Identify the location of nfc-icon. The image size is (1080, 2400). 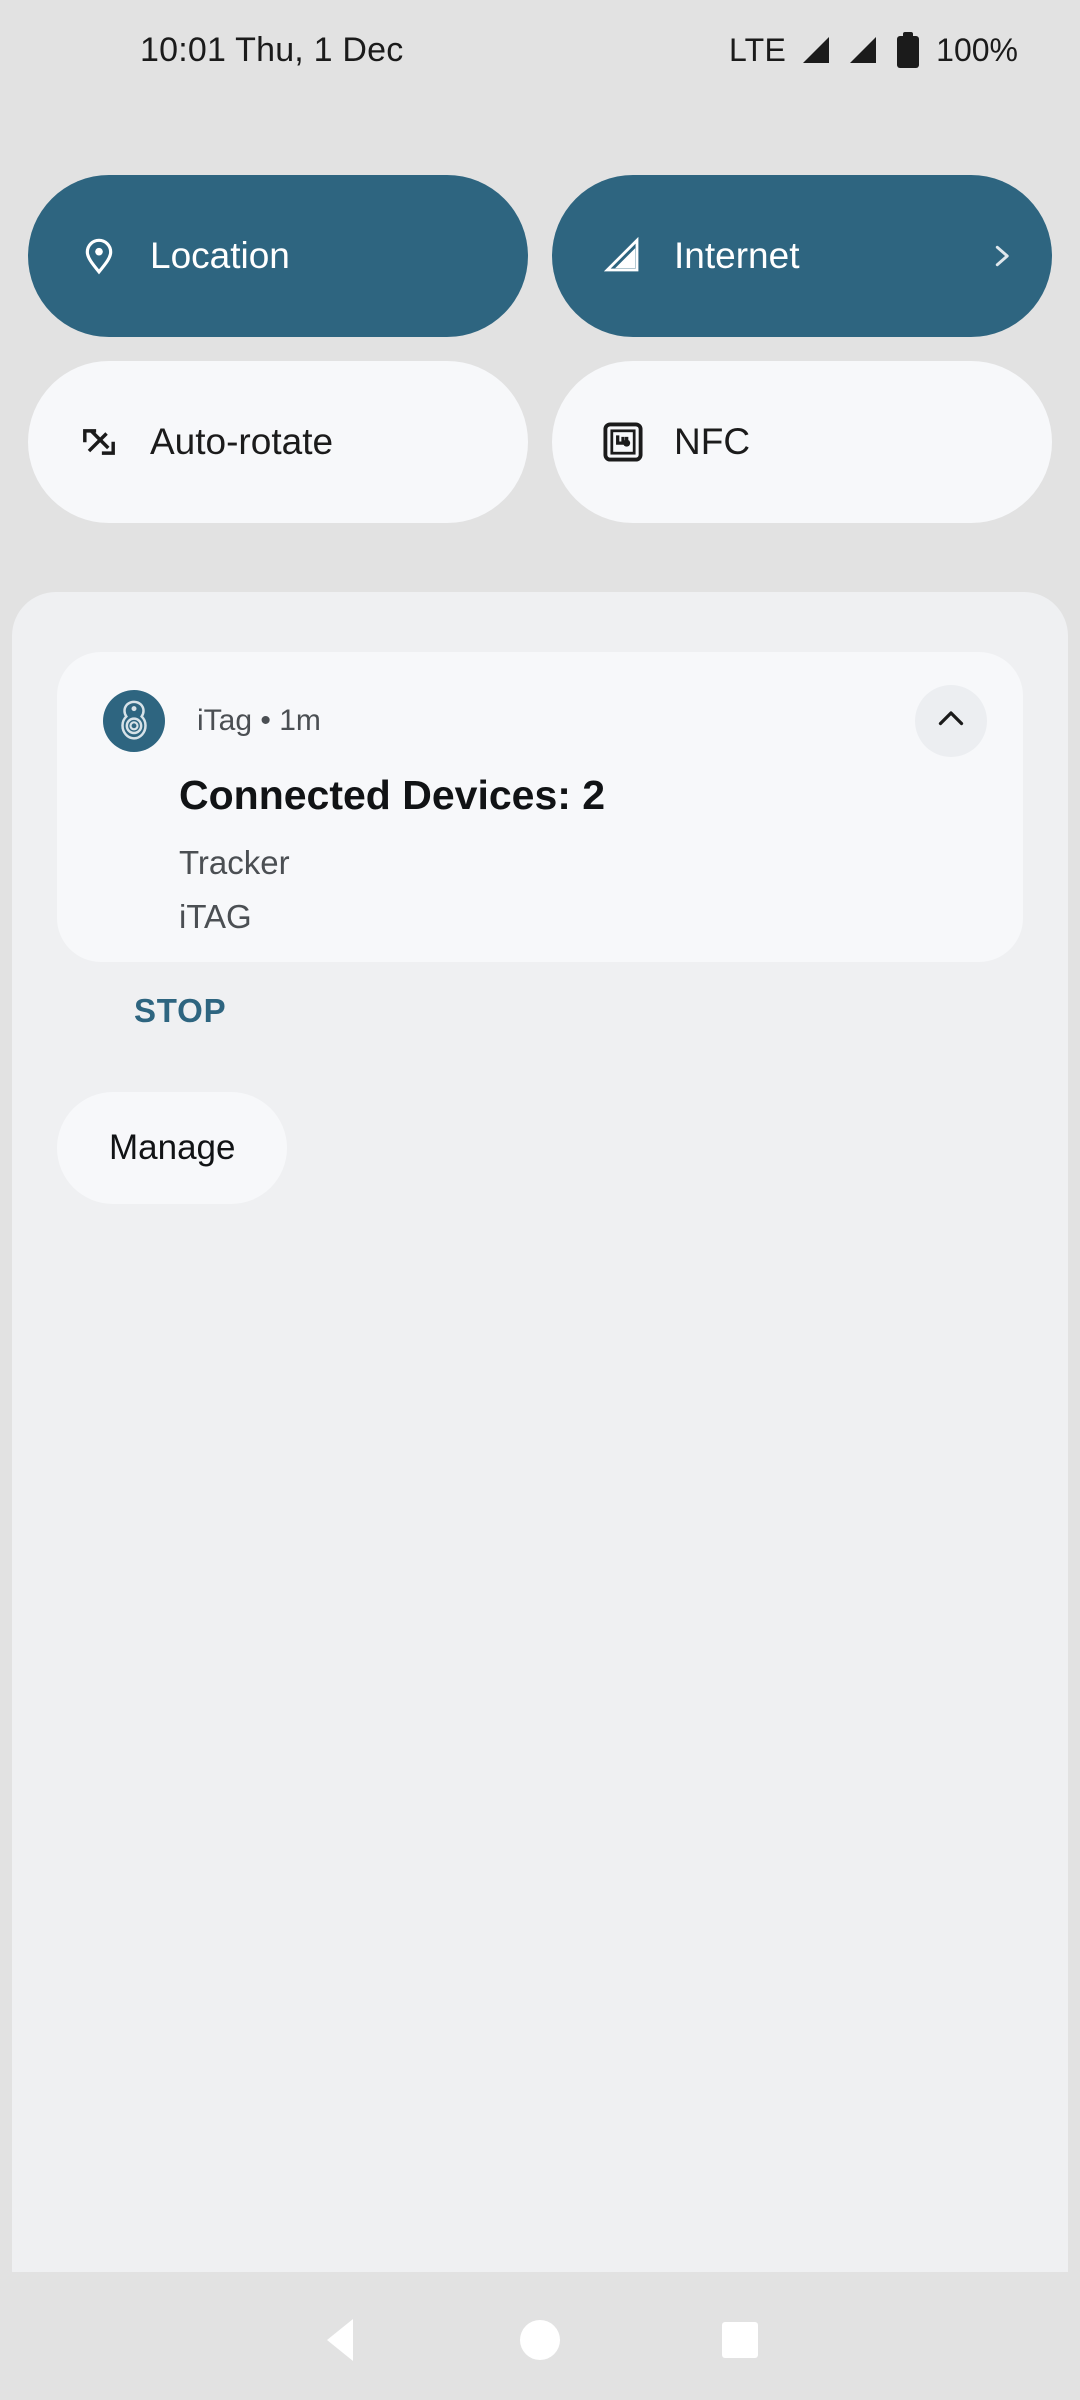
(623, 442).